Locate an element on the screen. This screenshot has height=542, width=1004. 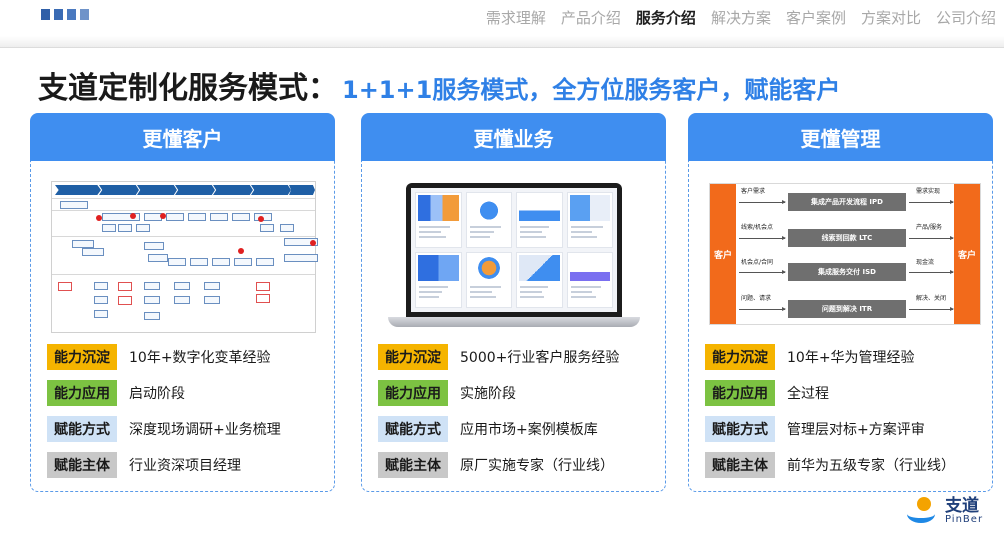
card-header: 更懂管理 is located at coordinates (840, 137).